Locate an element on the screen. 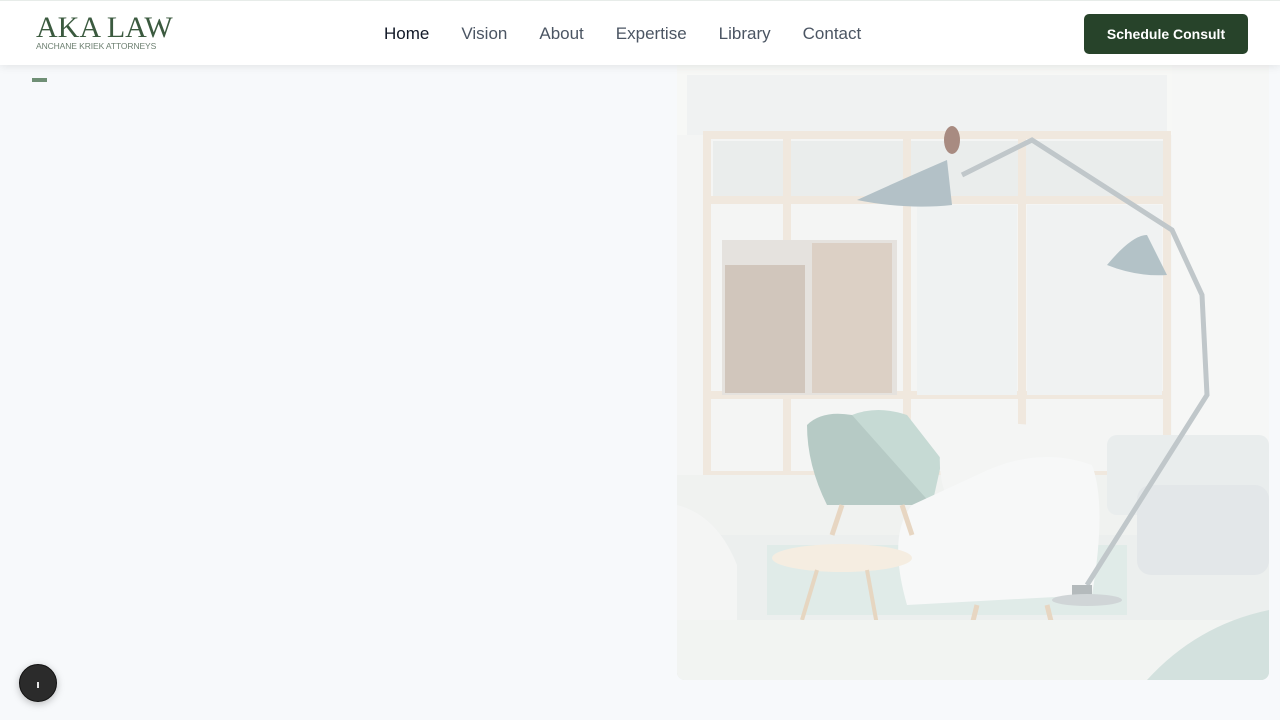  accessibility-icon is located at coordinates (38, 683).